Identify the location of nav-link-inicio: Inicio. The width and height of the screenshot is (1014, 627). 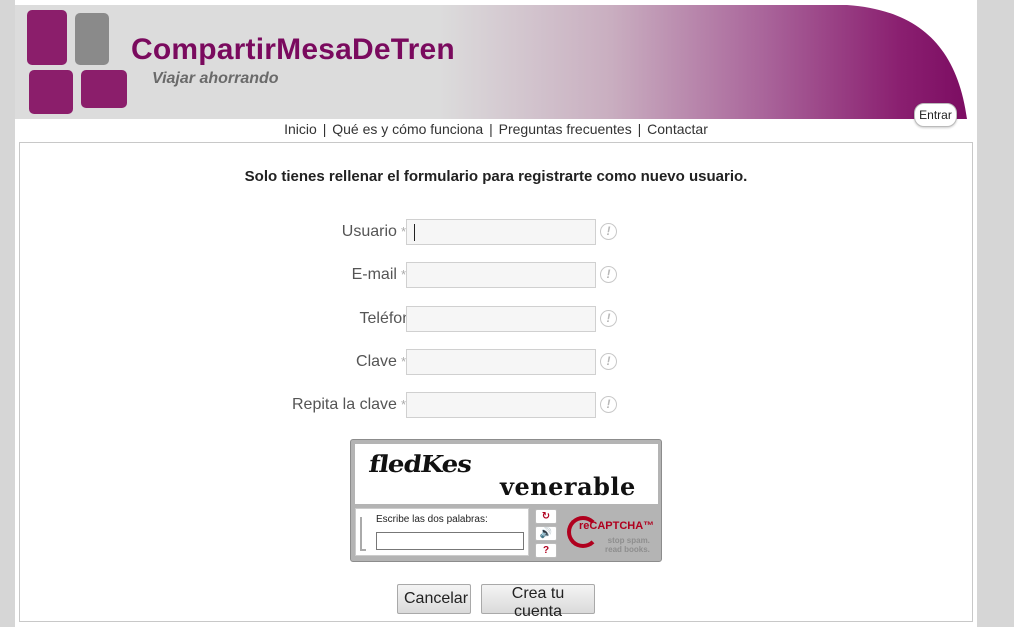
(300, 129).